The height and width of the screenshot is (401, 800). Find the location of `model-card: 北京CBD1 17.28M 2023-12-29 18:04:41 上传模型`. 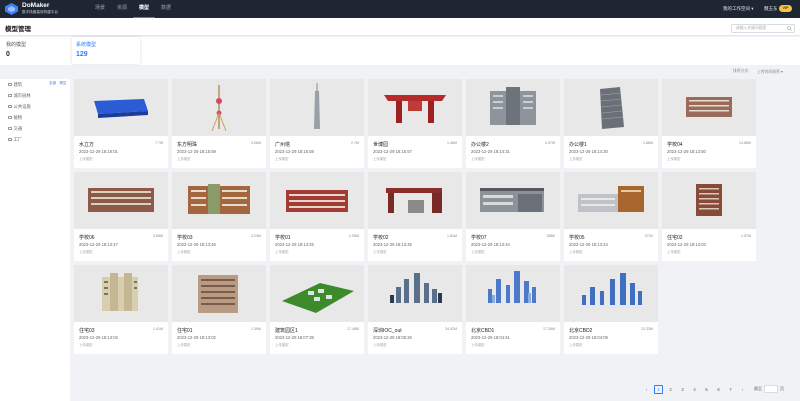

model-card: 北京CBD1 17.28M 2023-12-29 18:04:41 上传模型 is located at coordinates (513, 309).